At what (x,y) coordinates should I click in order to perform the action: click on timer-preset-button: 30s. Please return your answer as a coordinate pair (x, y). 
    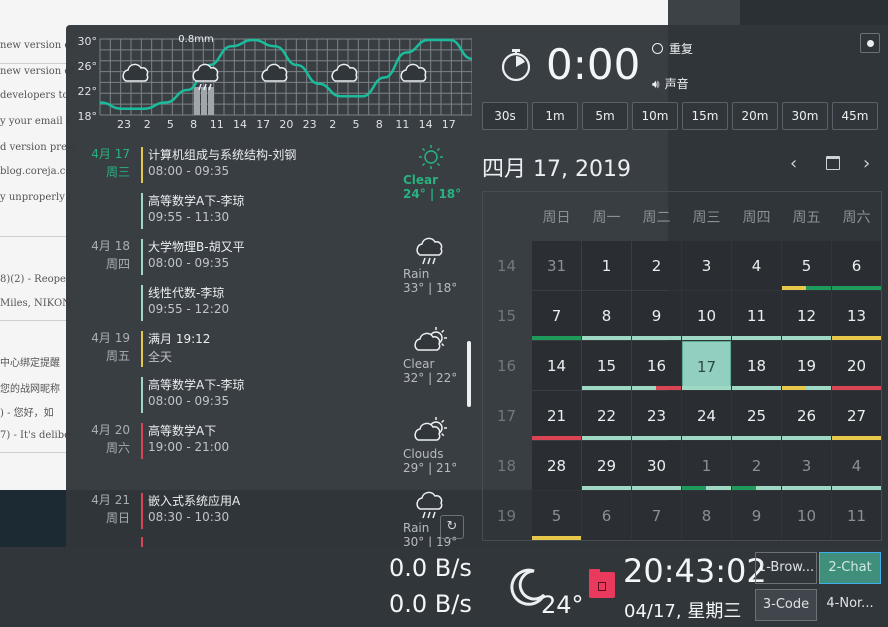
    Looking at the image, I should click on (505, 116).